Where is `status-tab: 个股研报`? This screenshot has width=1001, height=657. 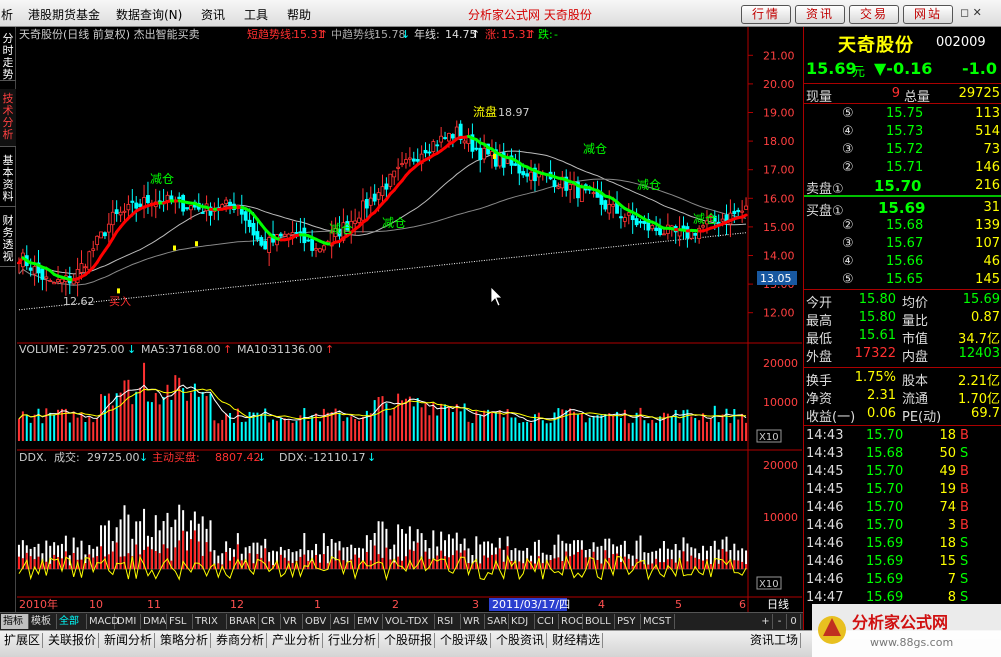
status-tab: 个股研报 is located at coordinates (409, 640).